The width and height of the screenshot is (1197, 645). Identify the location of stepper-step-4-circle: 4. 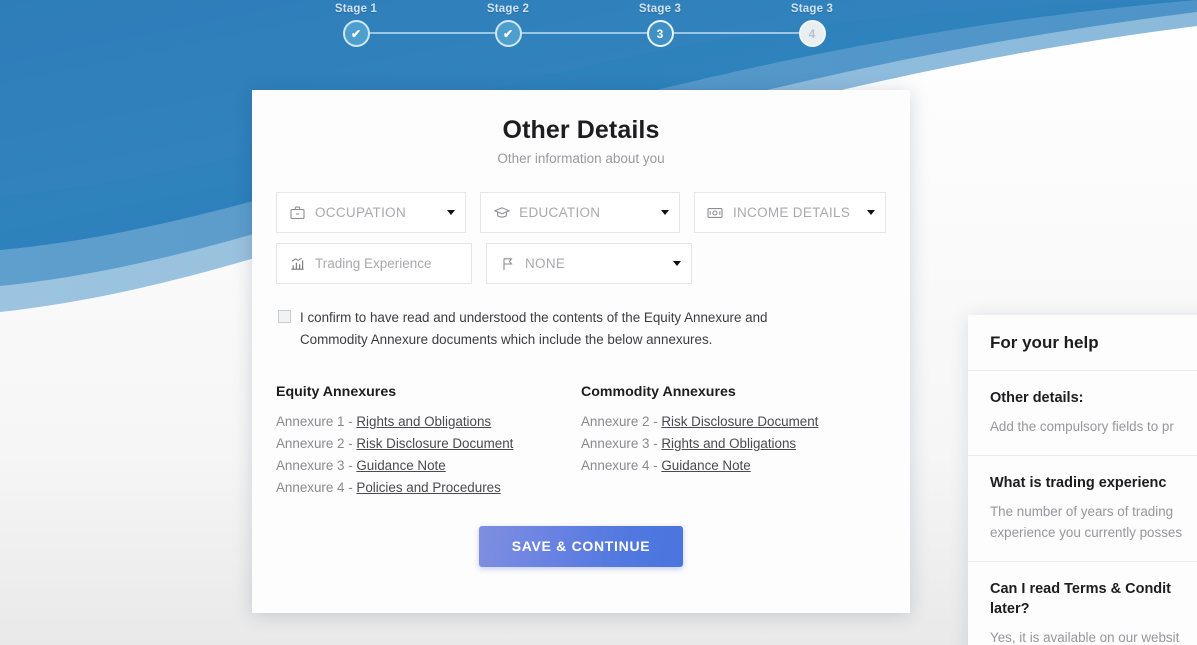
(812, 33).